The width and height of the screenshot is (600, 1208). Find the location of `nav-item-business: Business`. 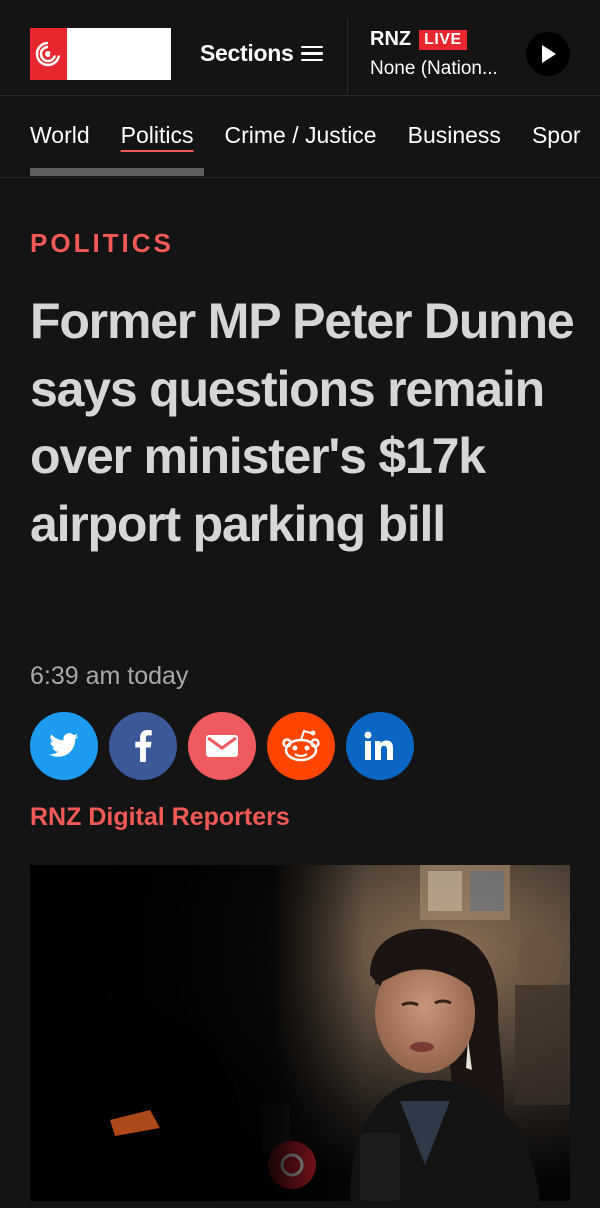

nav-item-business: Business is located at coordinates (454, 135).